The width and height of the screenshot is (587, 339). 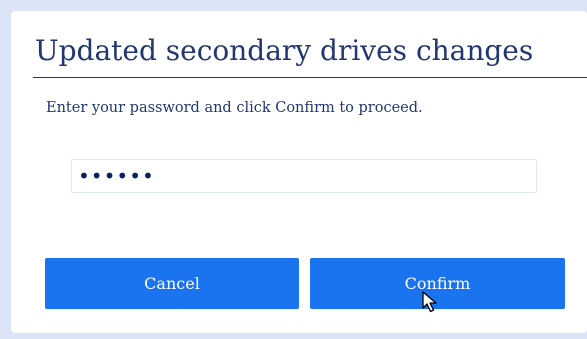 What do you see at coordinates (437, 283) in the screenshot?
I see `confirm-button: Confirm` at bounding box center [437, 283].